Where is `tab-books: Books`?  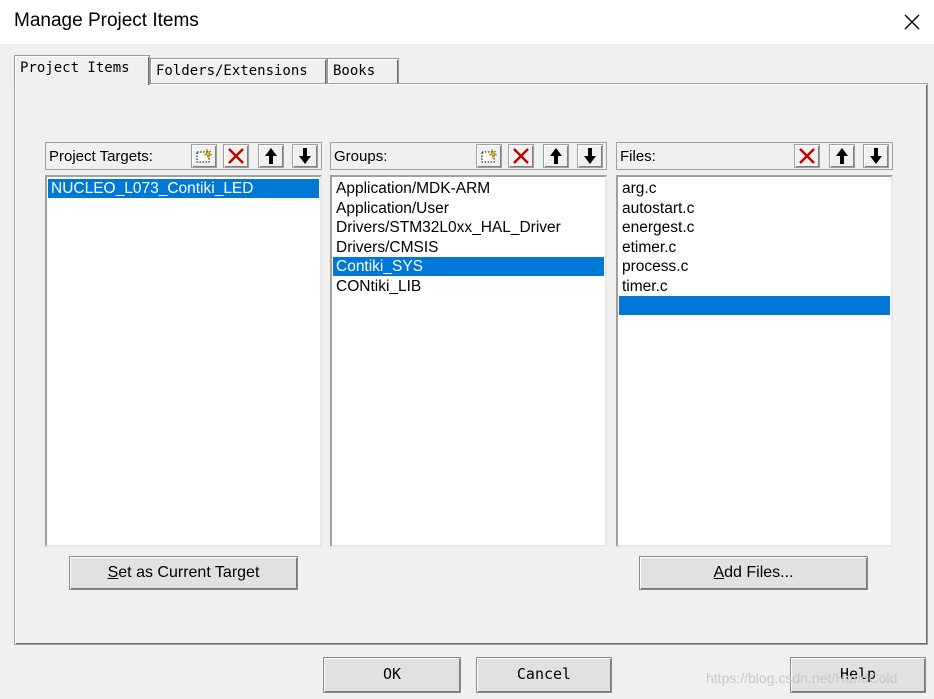
tab-books: Books is located at coordinates (363, 71).